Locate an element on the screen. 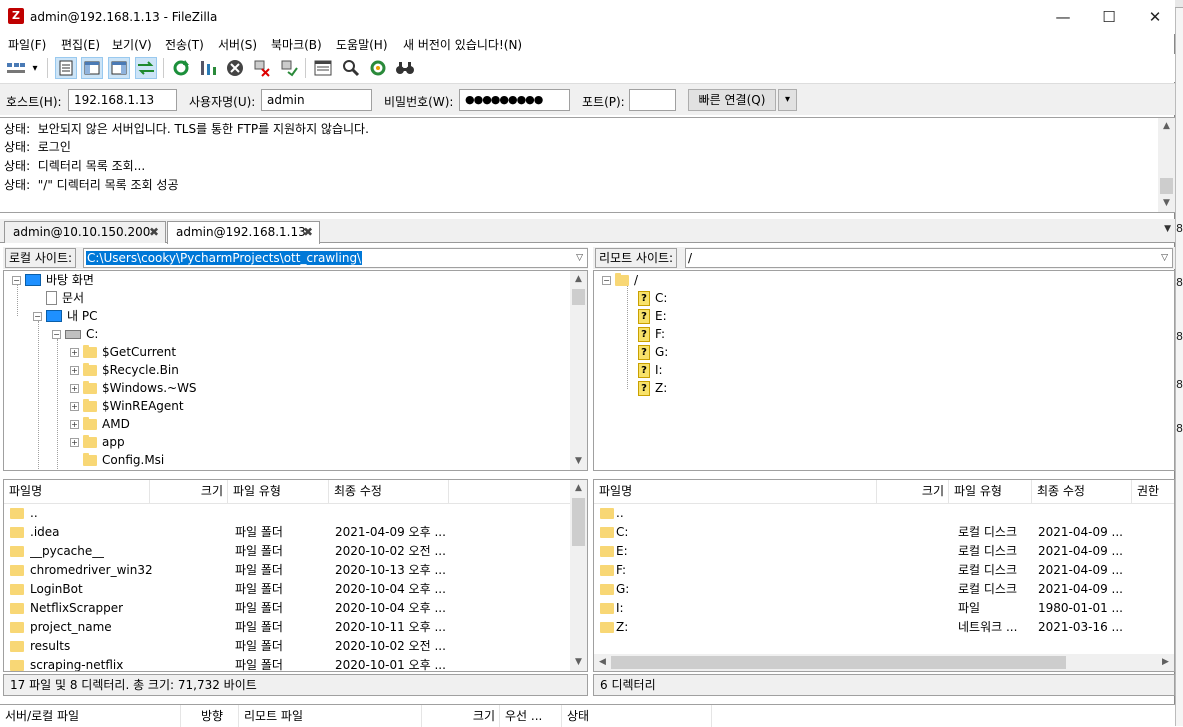  tree-item-drive: ? Z: is located at coordinates (652, 388).